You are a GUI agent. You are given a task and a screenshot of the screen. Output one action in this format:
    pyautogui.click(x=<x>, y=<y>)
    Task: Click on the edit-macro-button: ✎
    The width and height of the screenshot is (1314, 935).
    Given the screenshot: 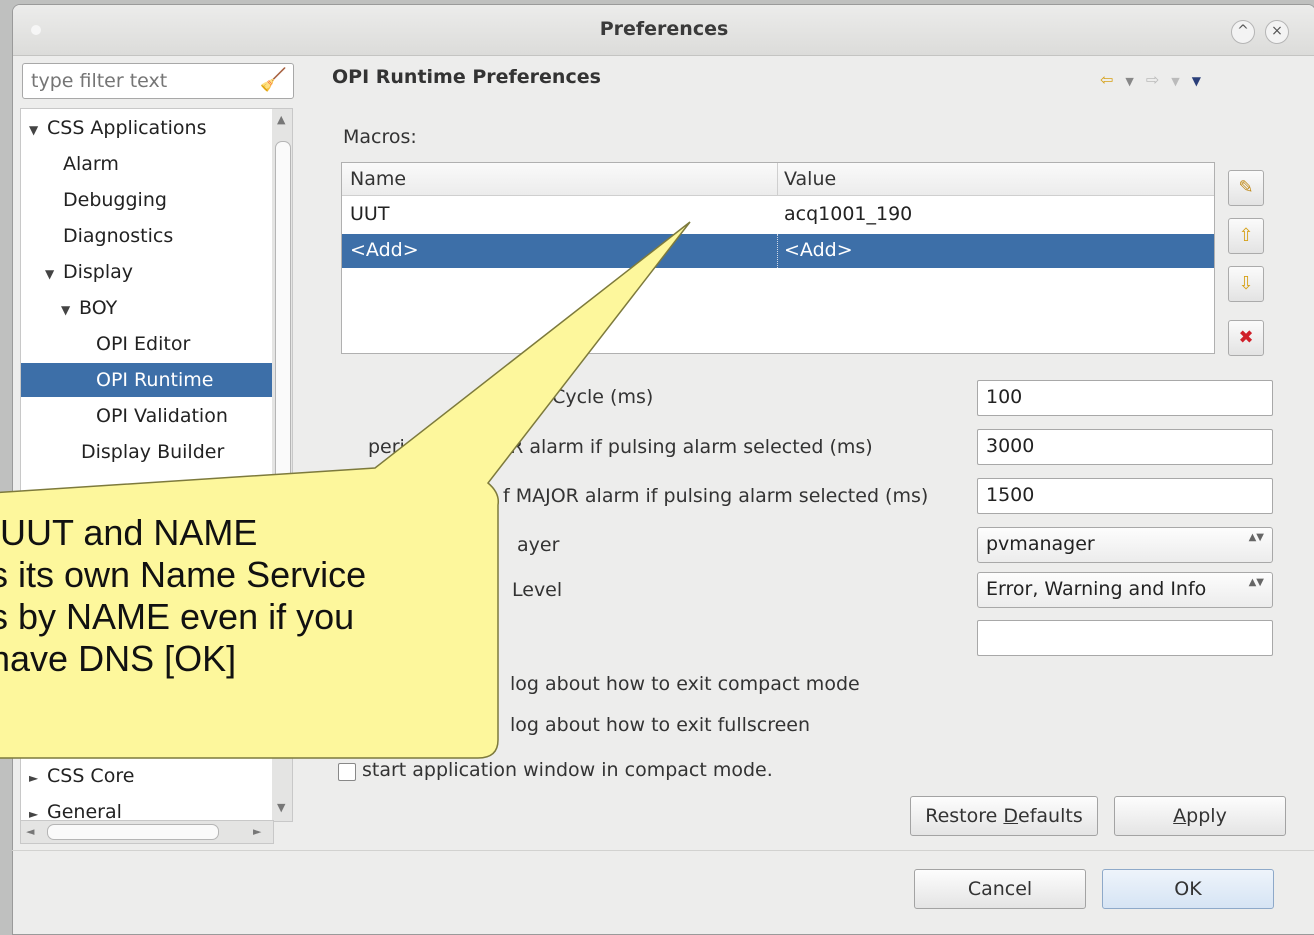 What is the action you would take?
    pyautogui.click(x=1246, y=188)
    